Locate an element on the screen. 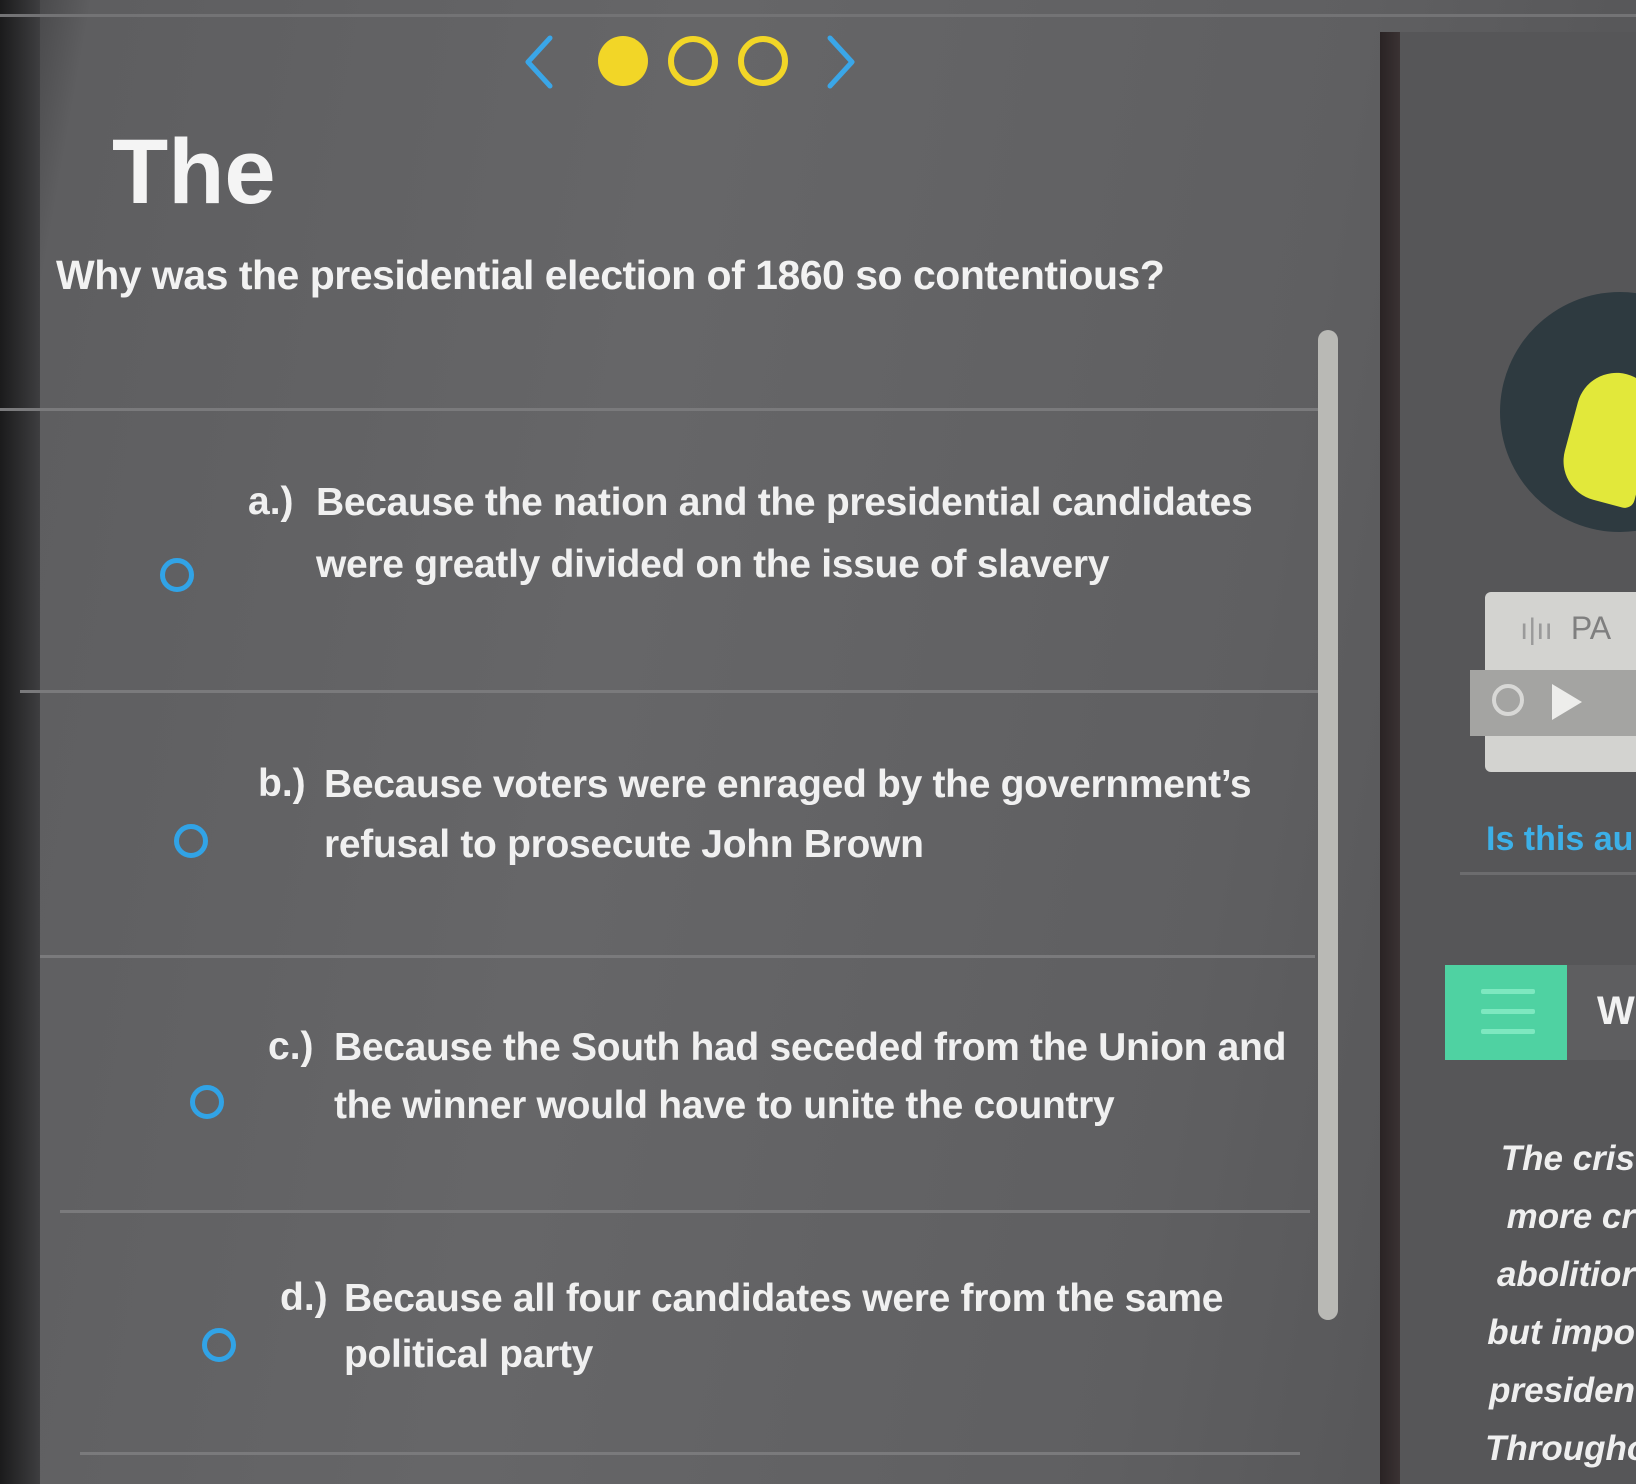 The image size is (1636, 1484). passage-line: presiden is located at coordinates (1562, 1390).